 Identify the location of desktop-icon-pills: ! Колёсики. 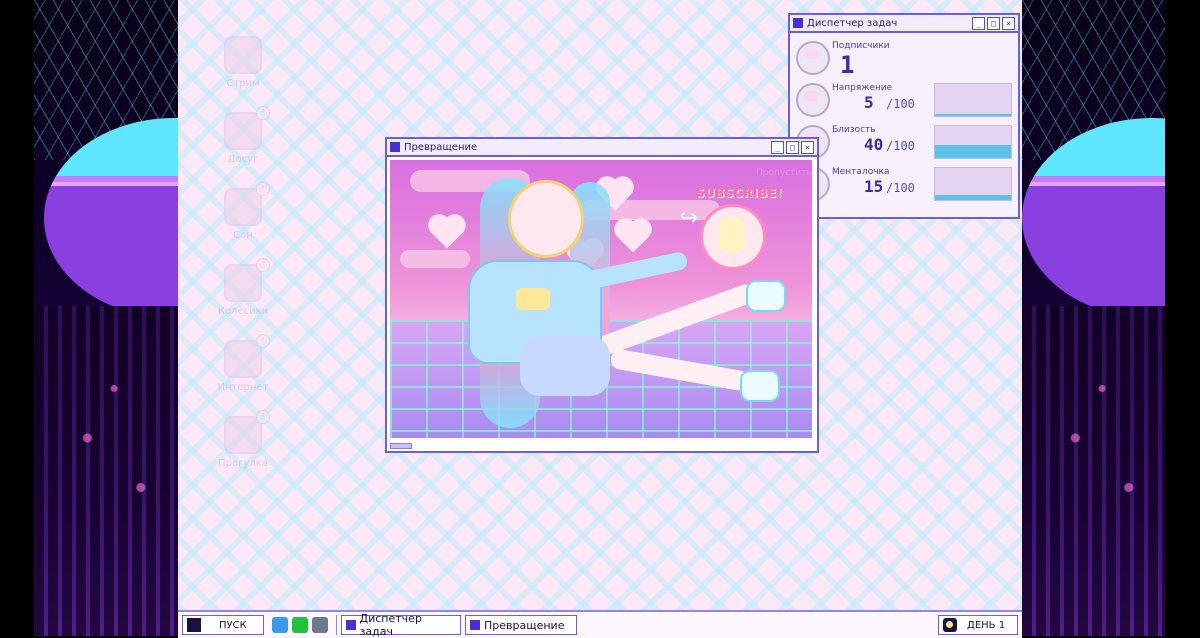
(243, 296).